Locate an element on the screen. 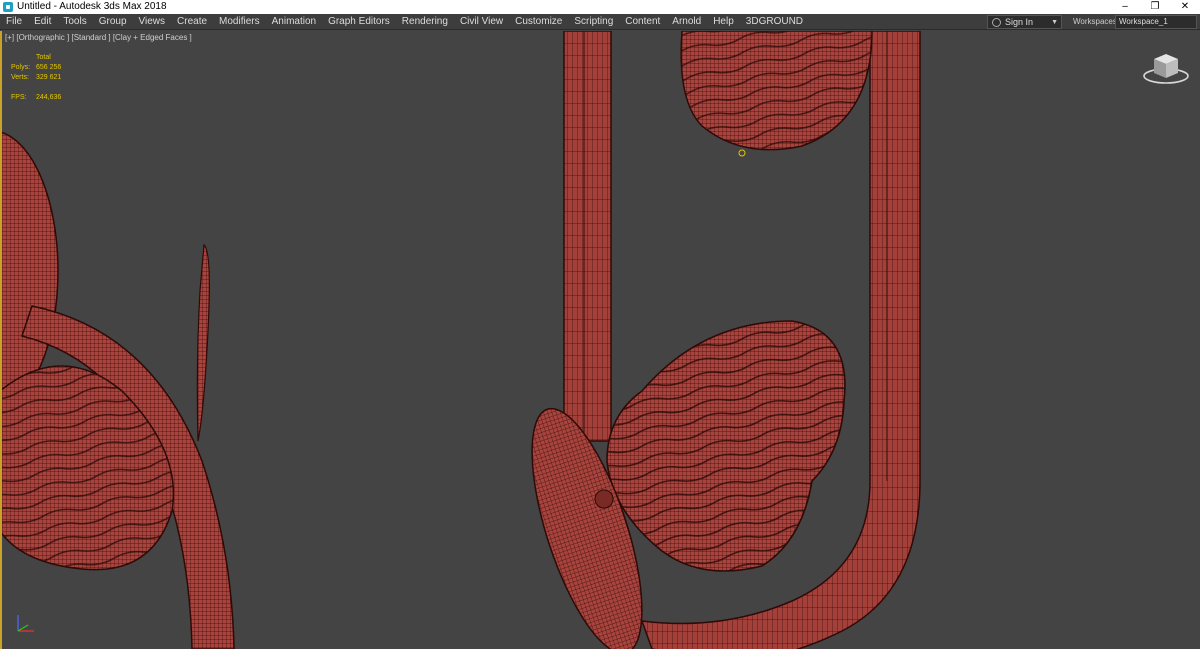 The width and height of the screenshot is (1200, 649). menu-edit: Edit is located at coordinates (42, 22).